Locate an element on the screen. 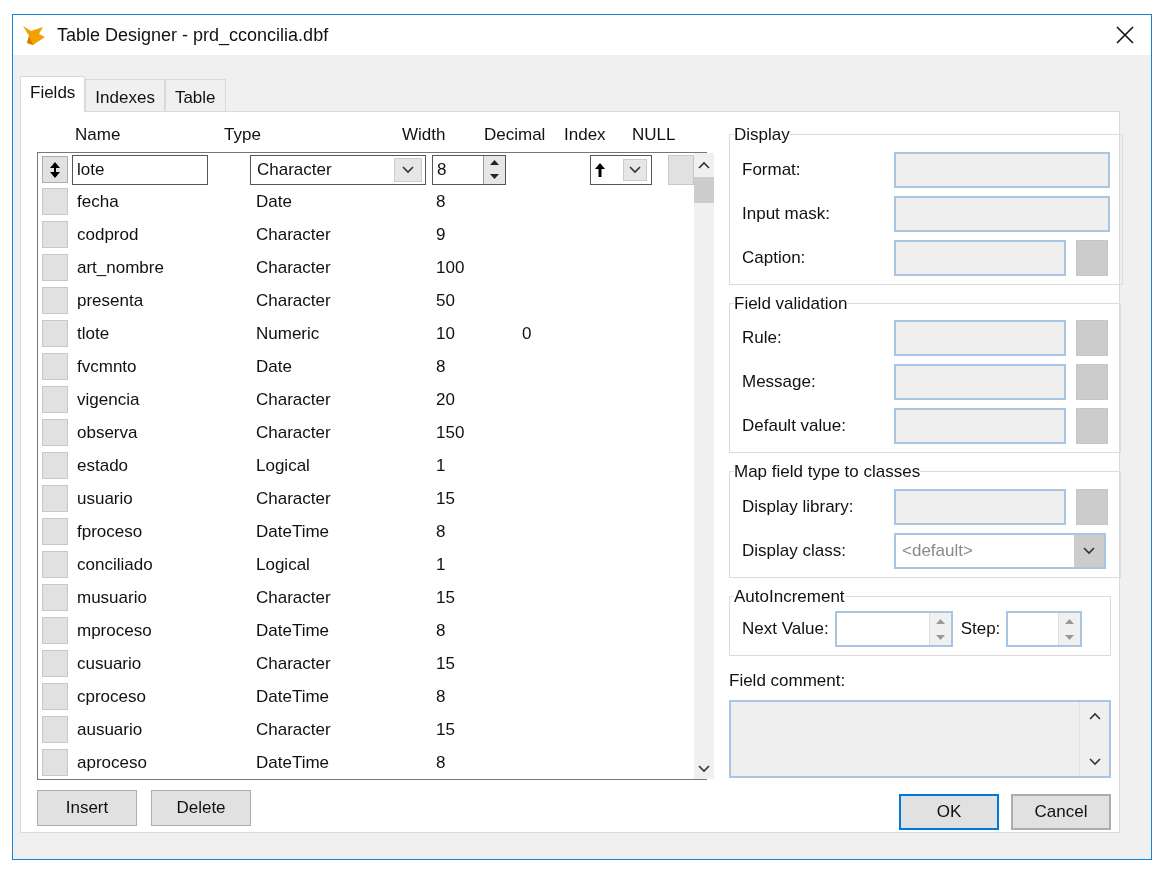 This screenshot has width=1164, height=870. grid-row: observa Character 150 is located at coordinates (366, 432).